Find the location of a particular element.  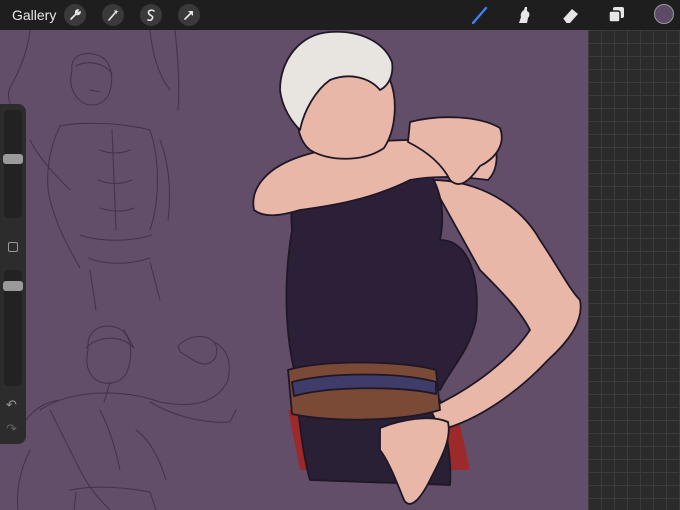

left-sidebar: ↶ ↷ is located at coordinates (13, 274).